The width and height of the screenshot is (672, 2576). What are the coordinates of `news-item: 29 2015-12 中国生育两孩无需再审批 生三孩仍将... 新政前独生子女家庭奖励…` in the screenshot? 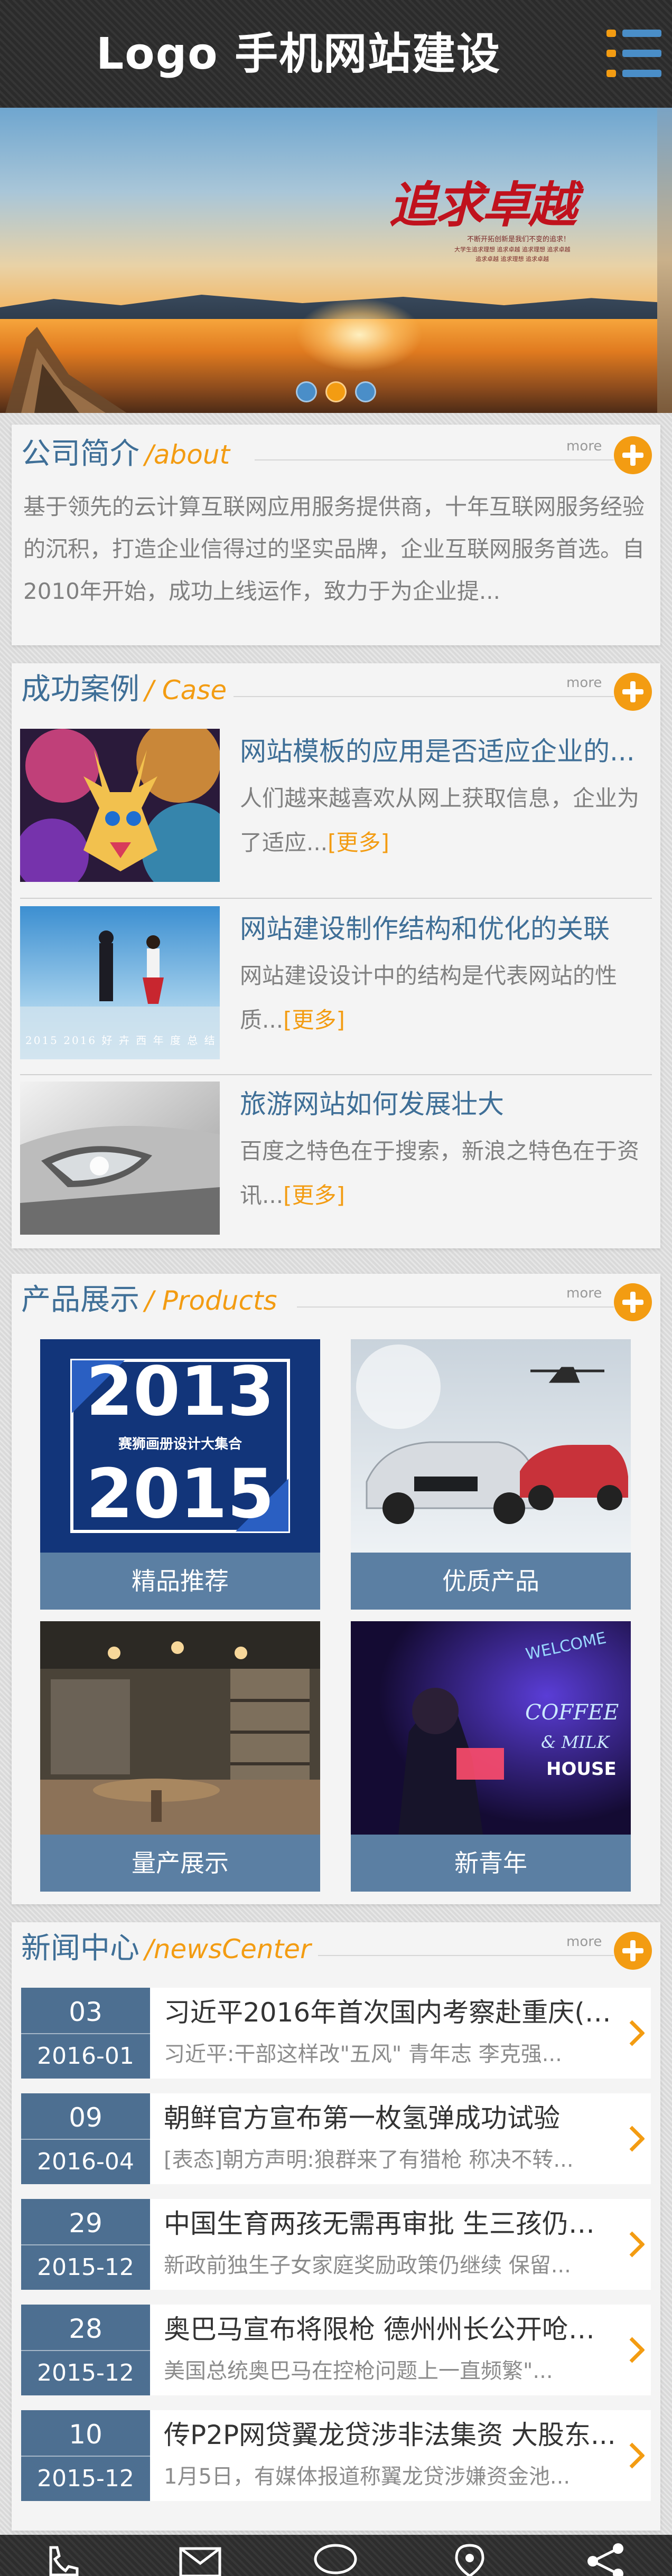 It's located at (336, 2244).